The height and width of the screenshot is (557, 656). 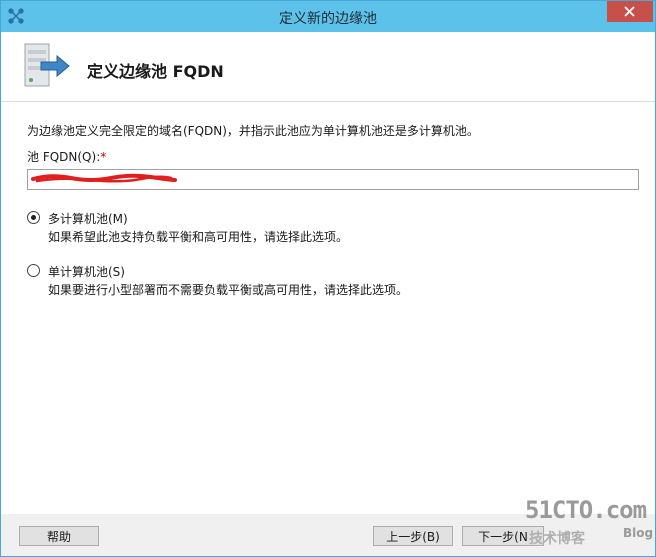 I want to click on close-button, so click(x=630, y=11).